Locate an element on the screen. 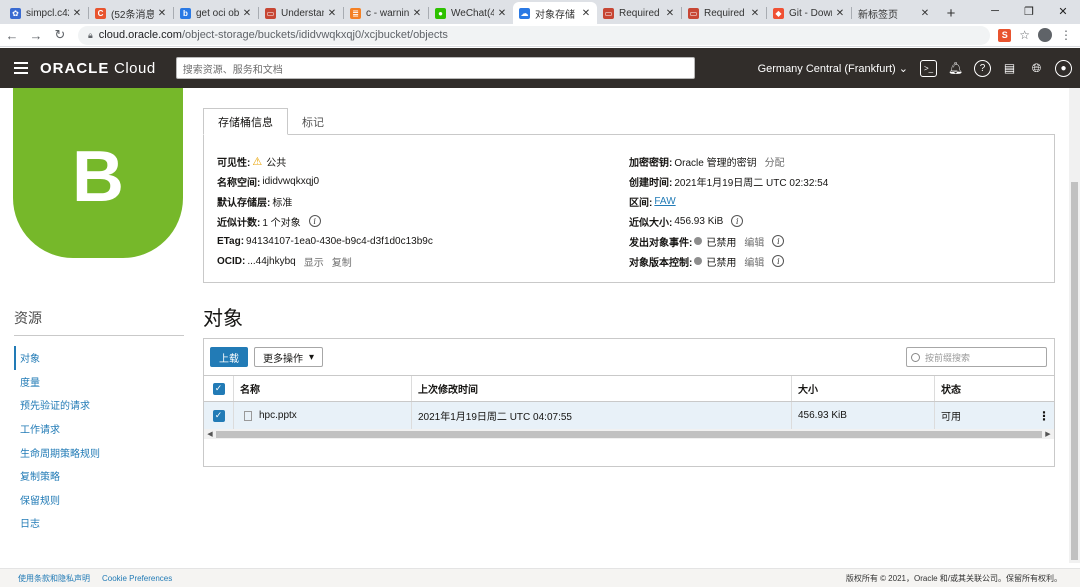 The image size is (1080, 587). resources-title: 资源 is located at coordinates (28, 318).